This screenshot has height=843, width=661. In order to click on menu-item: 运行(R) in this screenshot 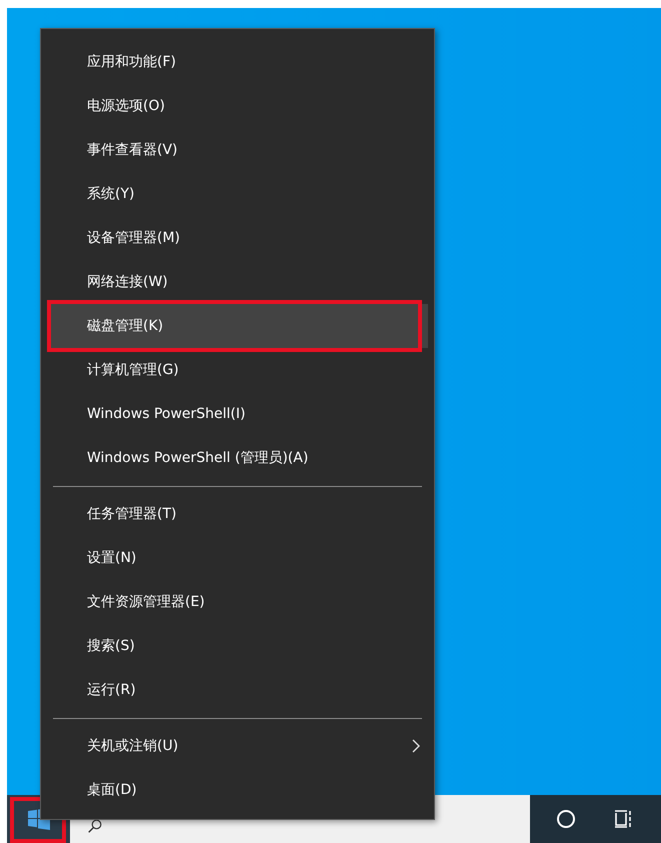, I will do `click(234, 690)`.